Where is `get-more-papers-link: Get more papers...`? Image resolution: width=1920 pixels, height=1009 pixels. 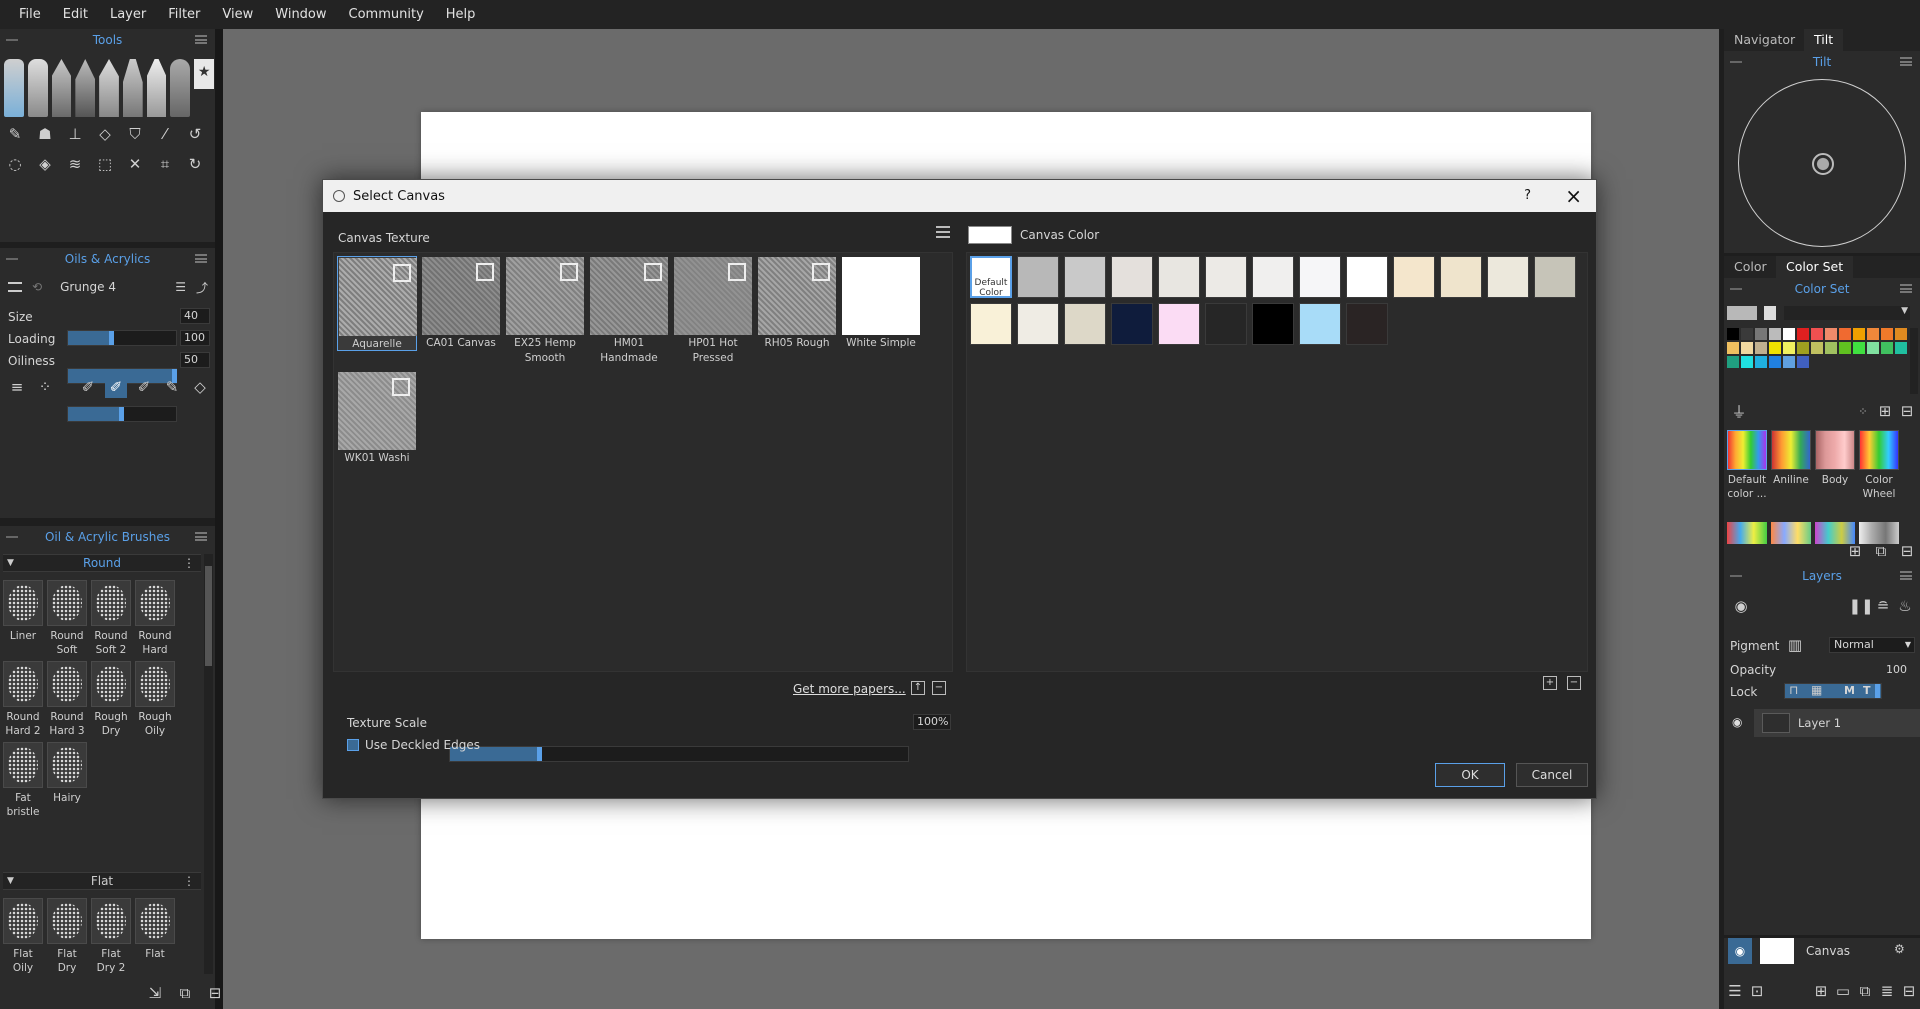
get-more-papers-link: Get more papers... is located at coordinates (849, 689).